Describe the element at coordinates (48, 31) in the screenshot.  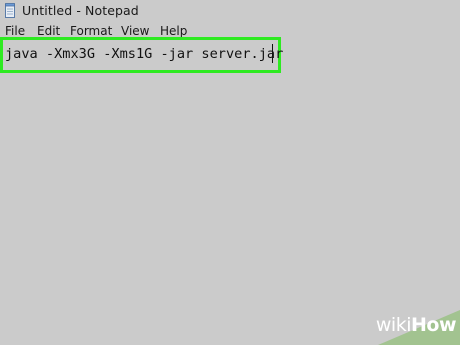
I see `menu-edit: Edit` at that location.